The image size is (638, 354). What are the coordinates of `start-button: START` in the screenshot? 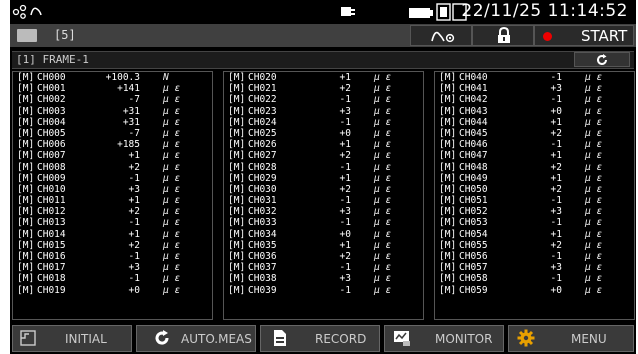 It's located at (584, 35).